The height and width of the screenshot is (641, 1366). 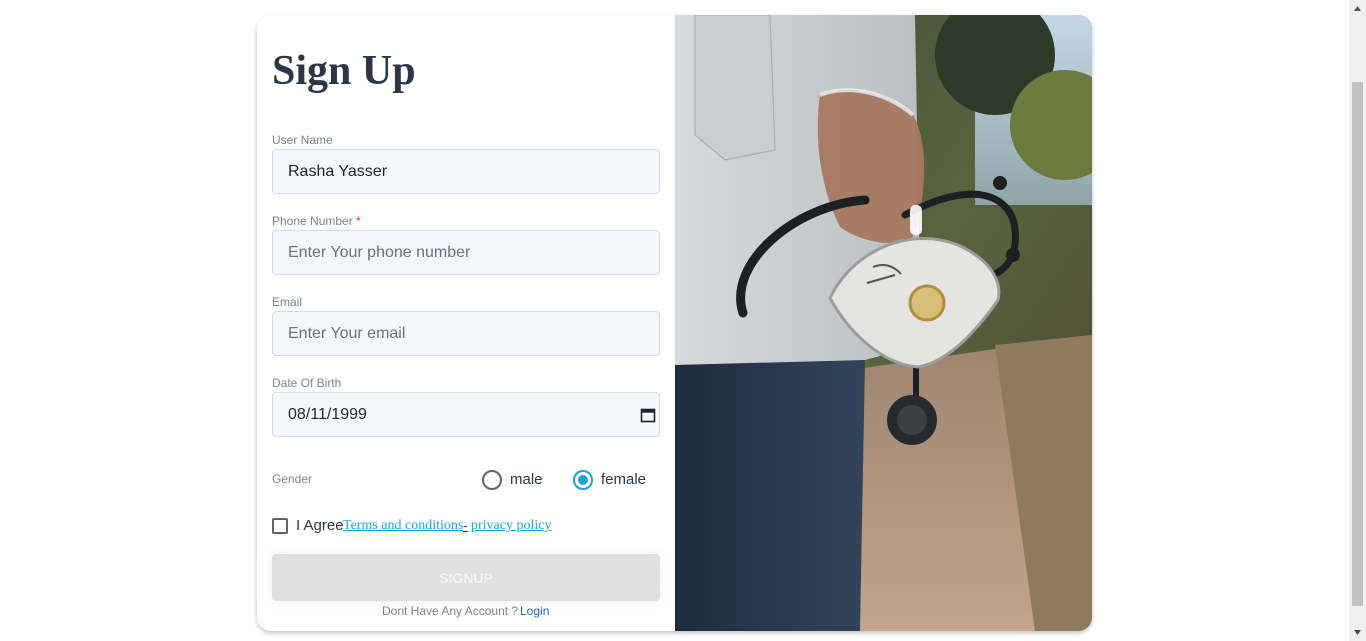 I want to click on calendar-icon, so click(x=648, y=415).